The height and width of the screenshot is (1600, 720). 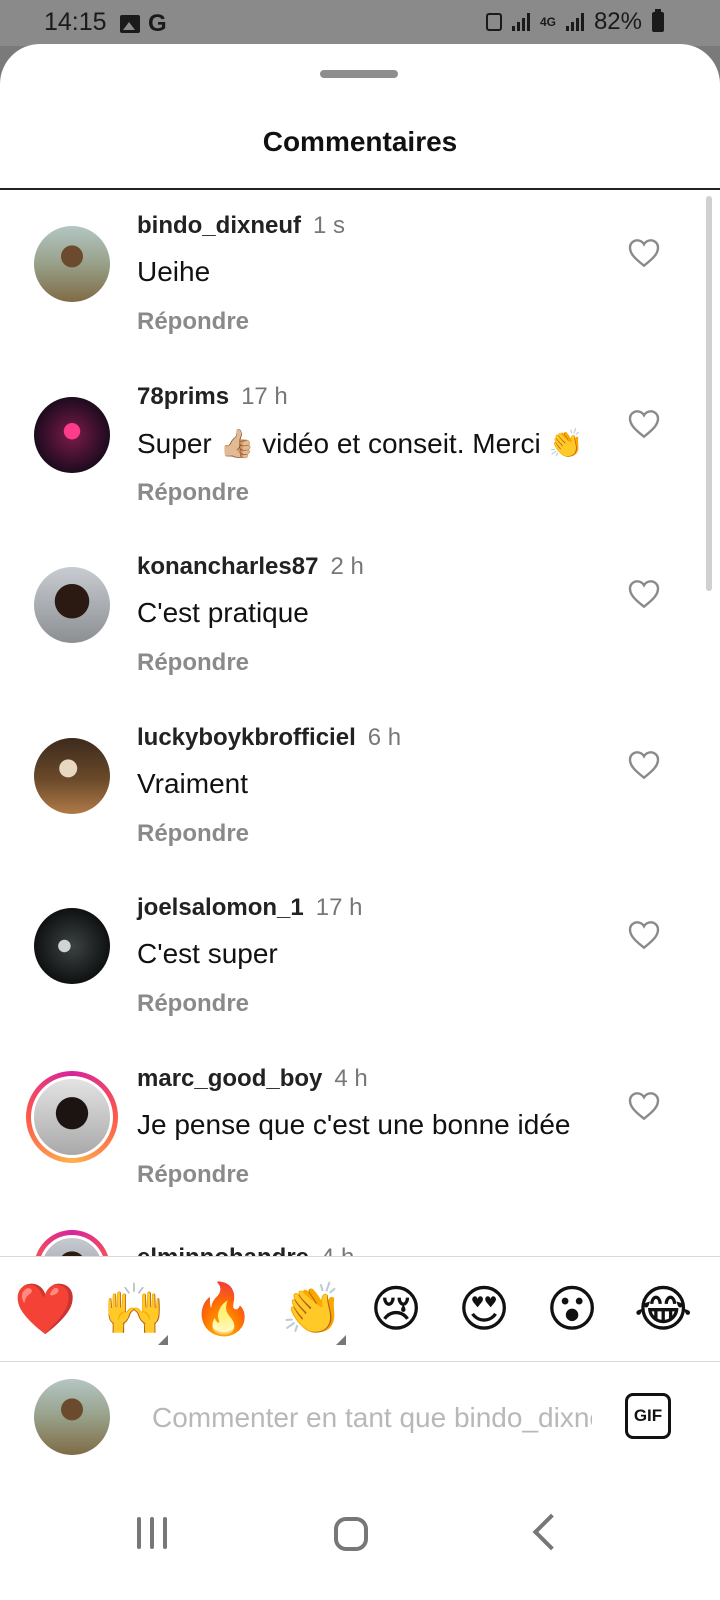 I want to click on comment-username: konancharles87, so click(x=227, y=566).